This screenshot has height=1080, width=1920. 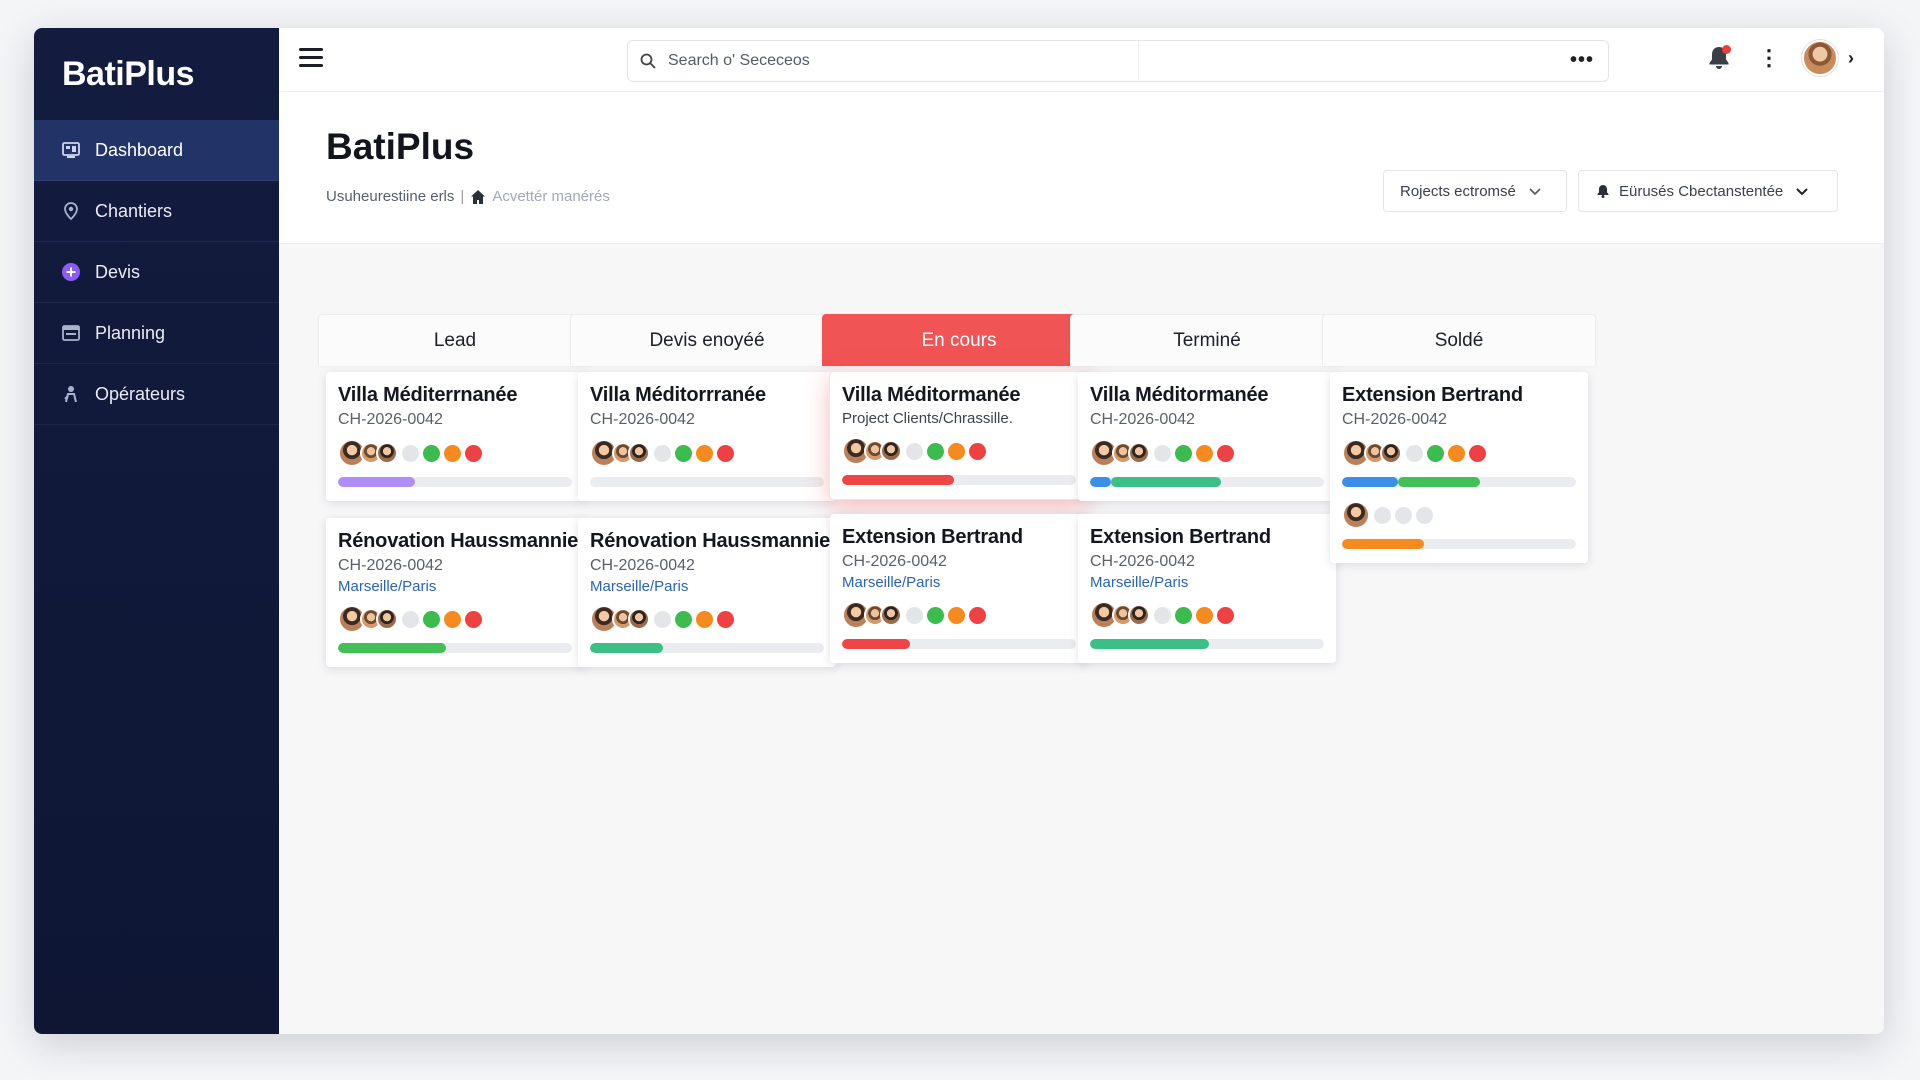 I want to click on column-header: En cours, so click(x=959, y=340).